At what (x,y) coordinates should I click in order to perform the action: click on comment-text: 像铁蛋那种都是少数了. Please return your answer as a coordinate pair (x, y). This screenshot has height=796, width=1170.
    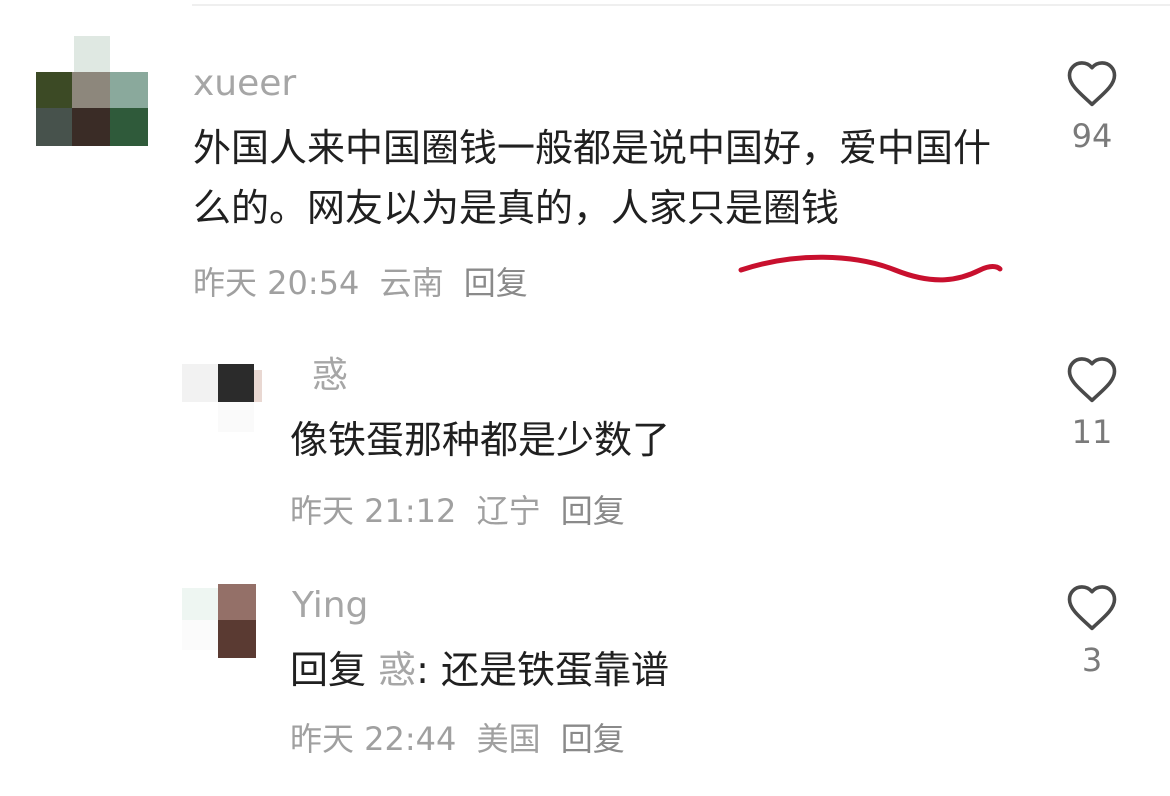
    Looking at the image, I should click on (480, 440).